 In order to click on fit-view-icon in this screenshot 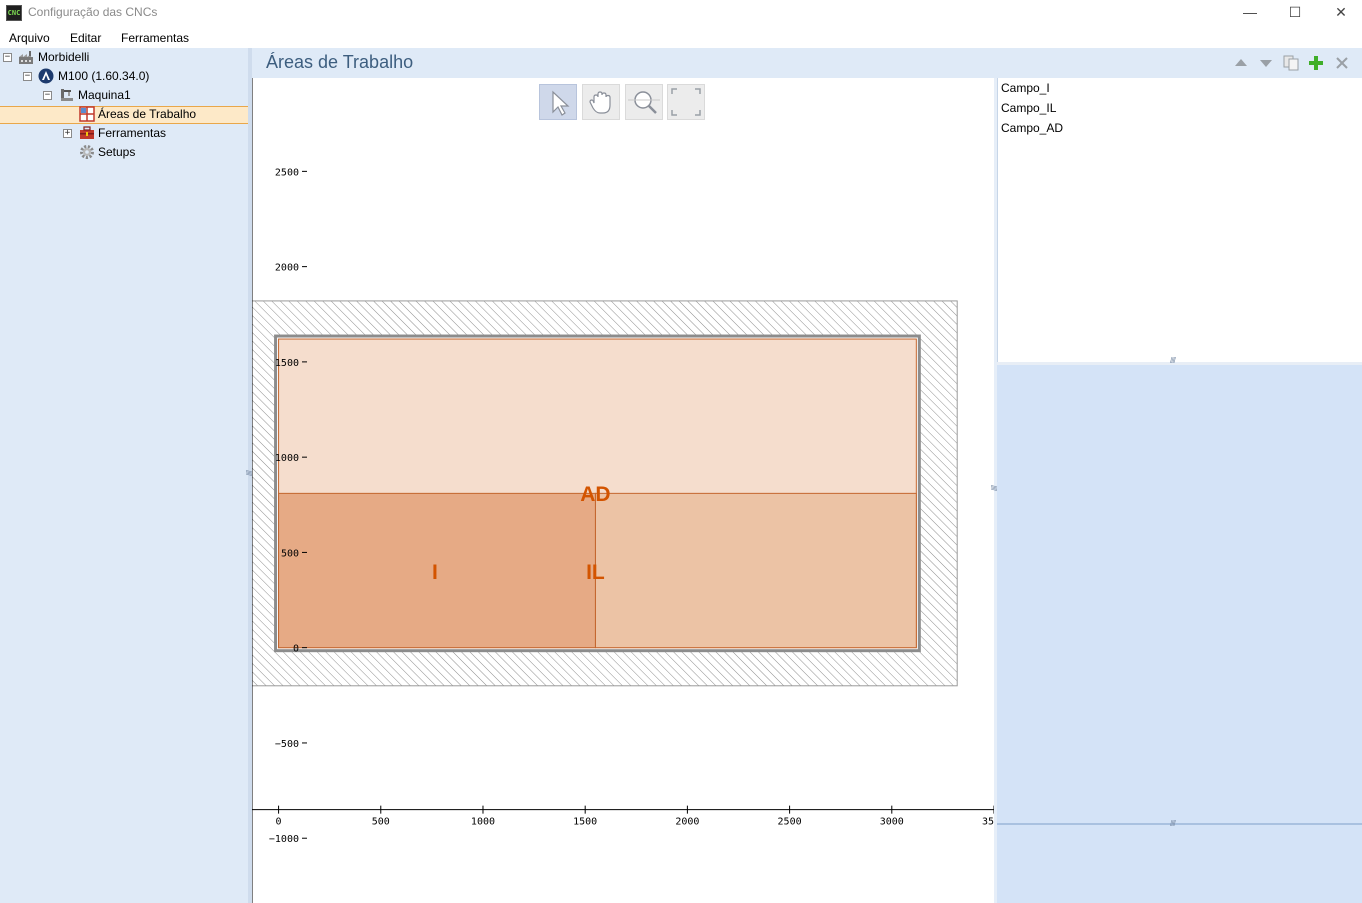, I will do `click(686, 102)`.